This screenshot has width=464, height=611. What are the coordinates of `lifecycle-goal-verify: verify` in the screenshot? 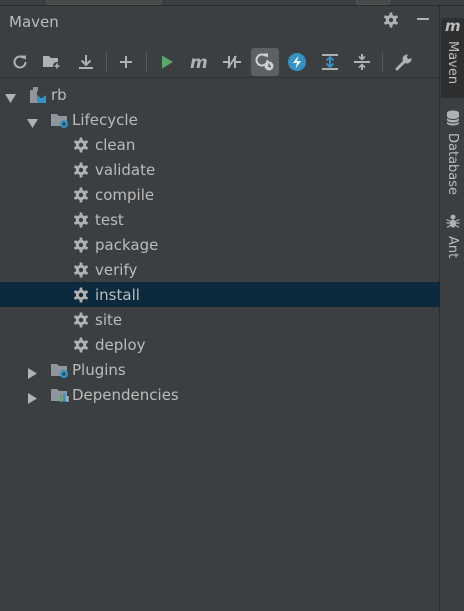 It's located at (220, 269).